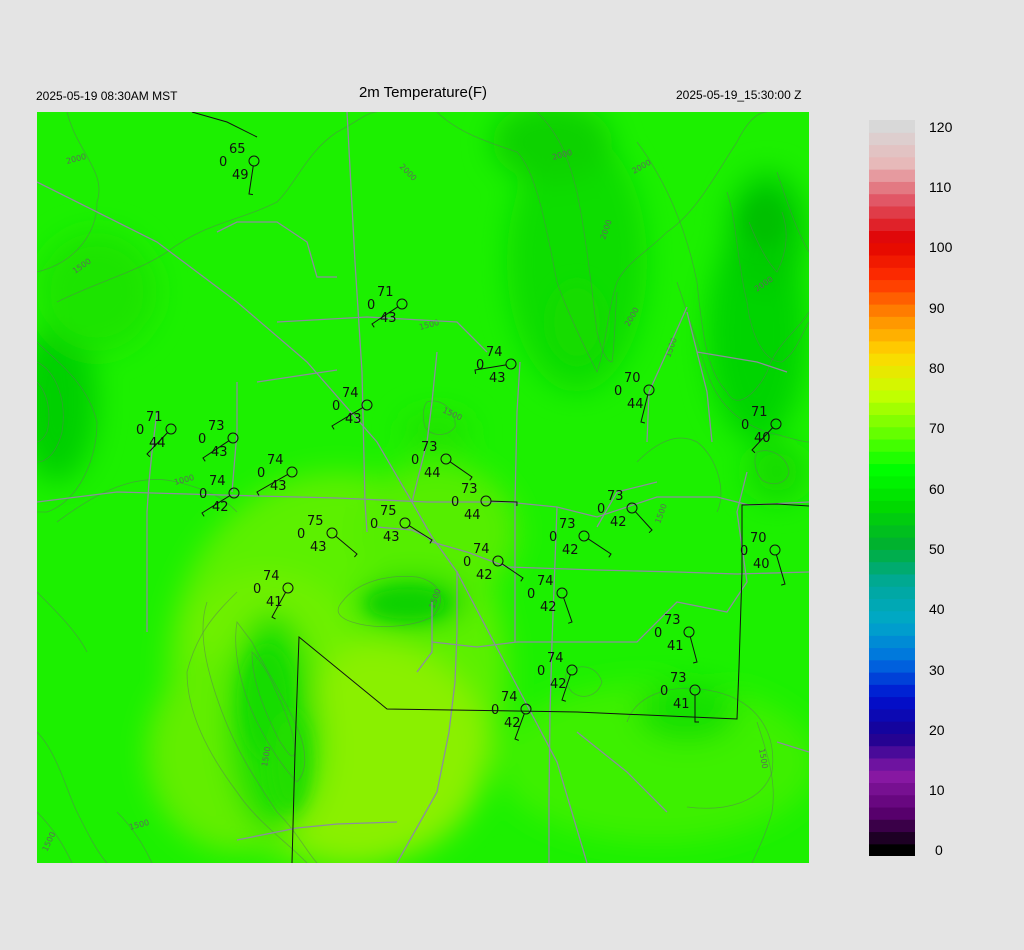 The height and width of the screenshot is (950, 1024). What do you see at coordinates (937, 609) in the screenshot?
I see `colorbar-label: 40` at bounding box center [937, 609].